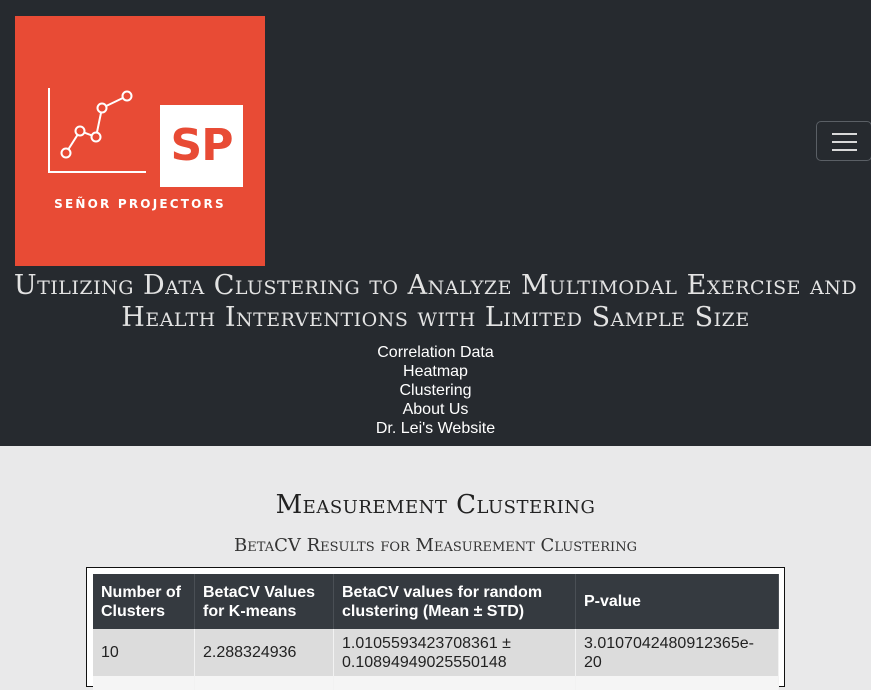 Image resolution: width=871 pixels, height=690 pixels. What do you see at coordinates (454, 652) in the screenshot?
I see `cell-random: 1.0105593423708361 ± 0.10894949025550148` at bounding box center [454, 652].